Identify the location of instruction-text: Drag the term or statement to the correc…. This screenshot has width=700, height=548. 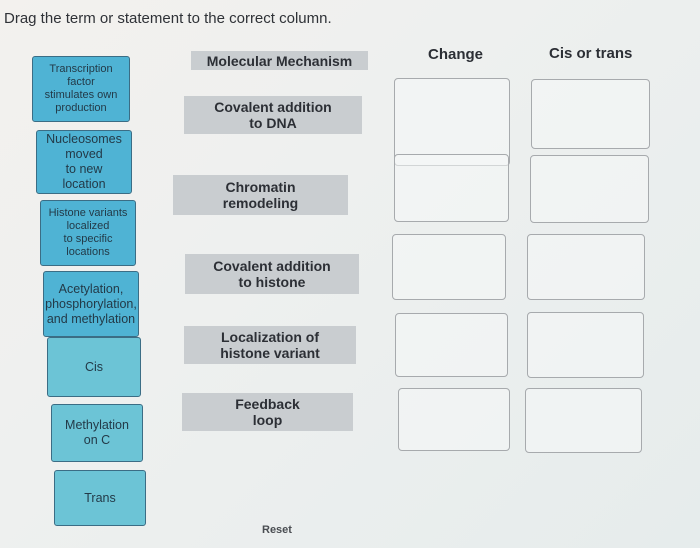
(168, 18).